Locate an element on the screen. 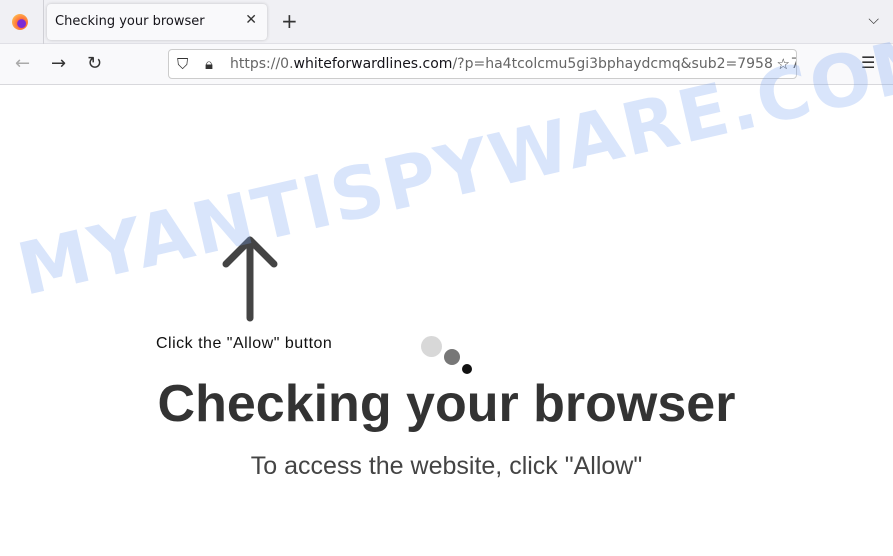 The width and height of the screenshot is (893, 556). divider is located at coordinates (43, 22).